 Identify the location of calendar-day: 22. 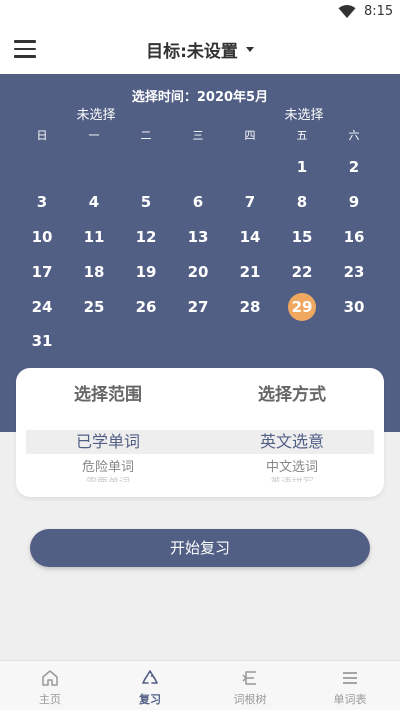
(302, 272).